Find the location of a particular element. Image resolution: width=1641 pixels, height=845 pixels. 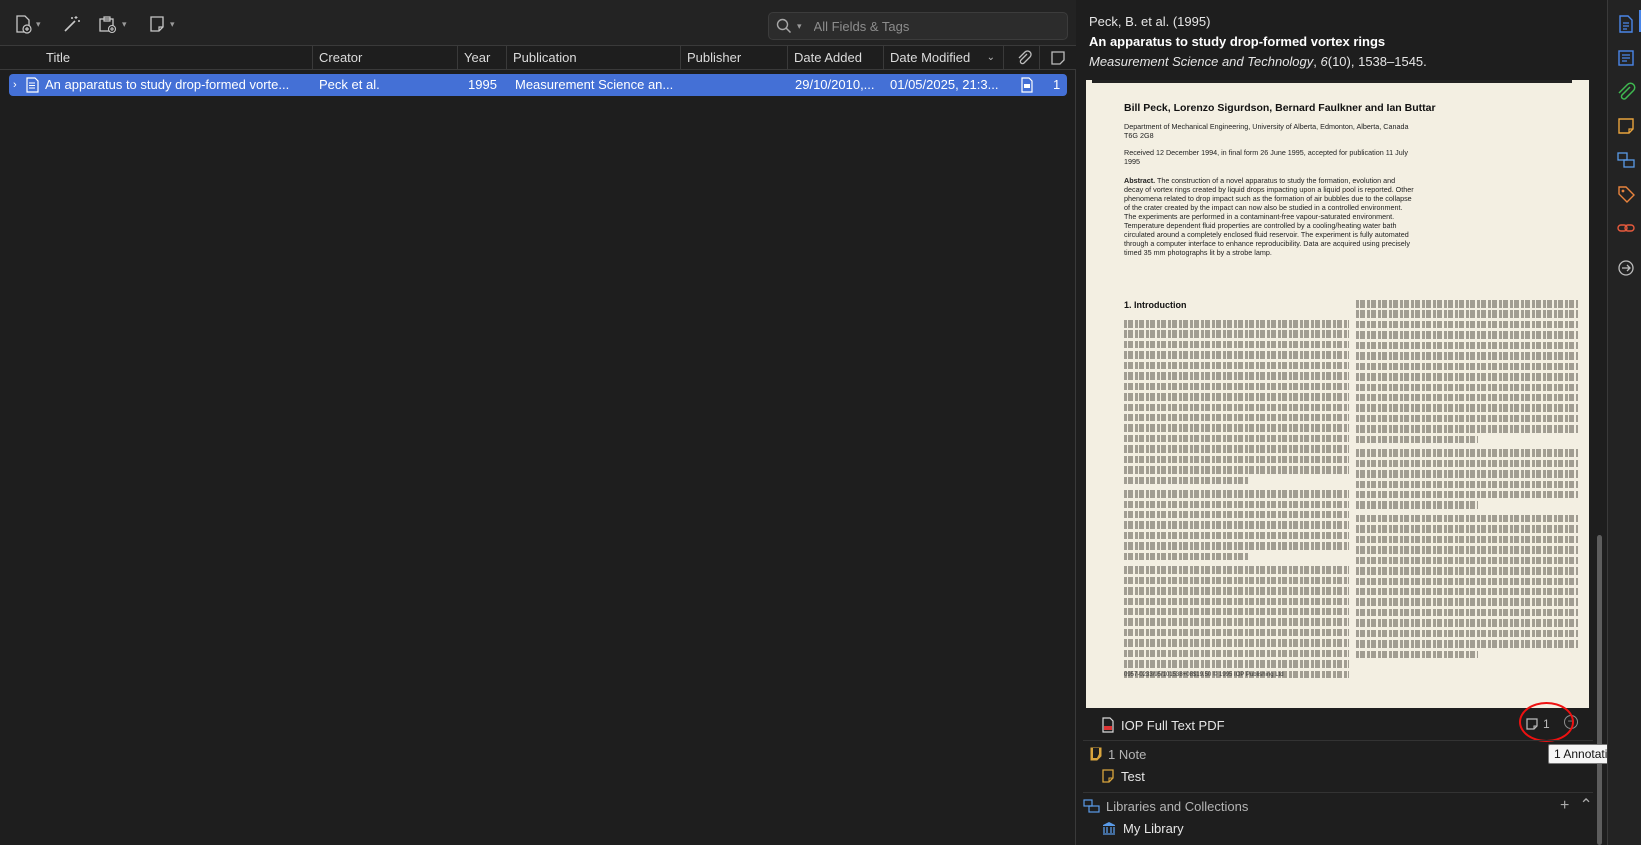

new-item-button: ▾ is located at coordinates (27, 24).